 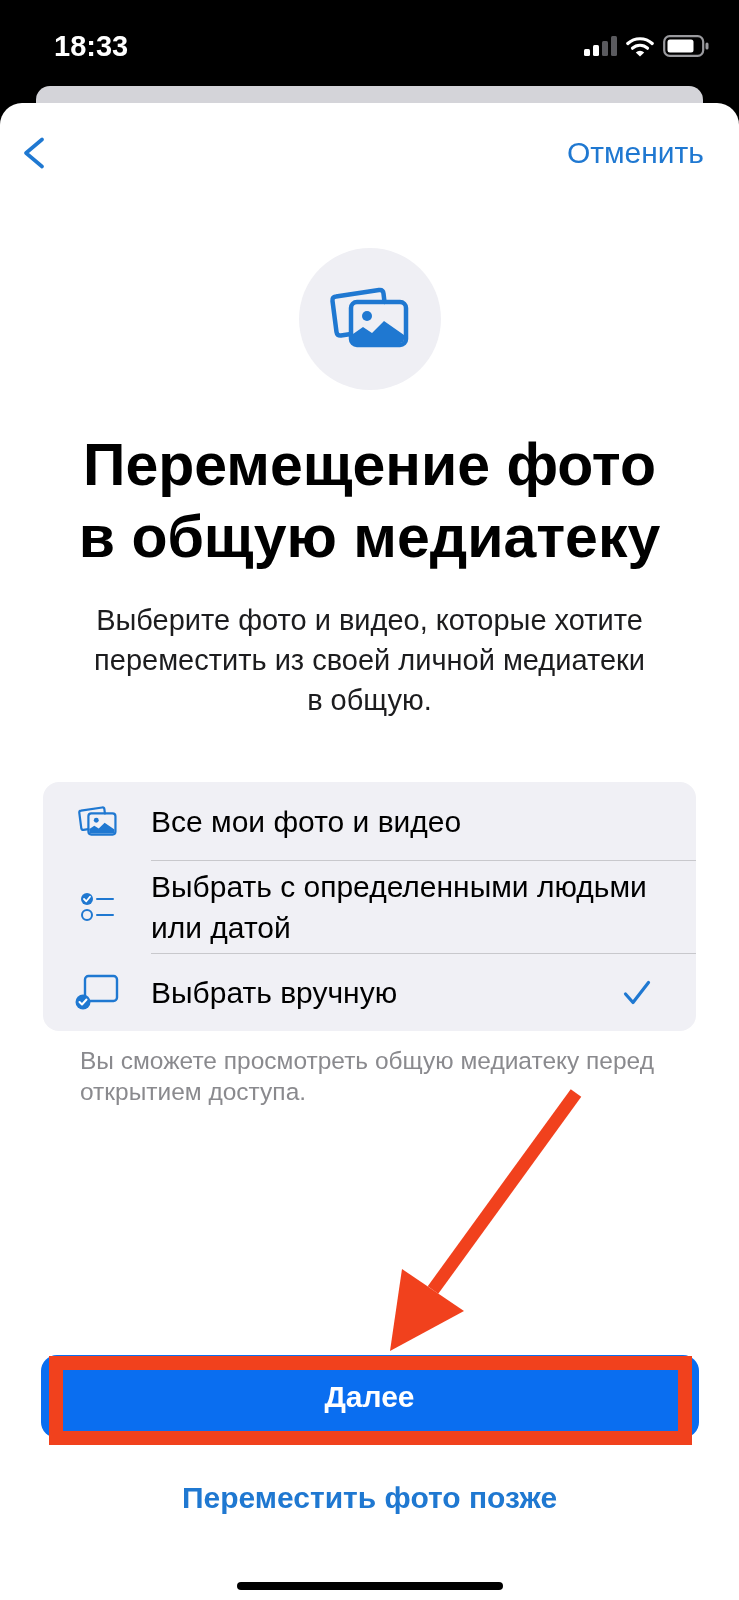 What do you see at coordinates (369, 906) in the screenshot?
I see `option-row: Выбрать с определенными людьми или датой` at bounding box center [369, 906].